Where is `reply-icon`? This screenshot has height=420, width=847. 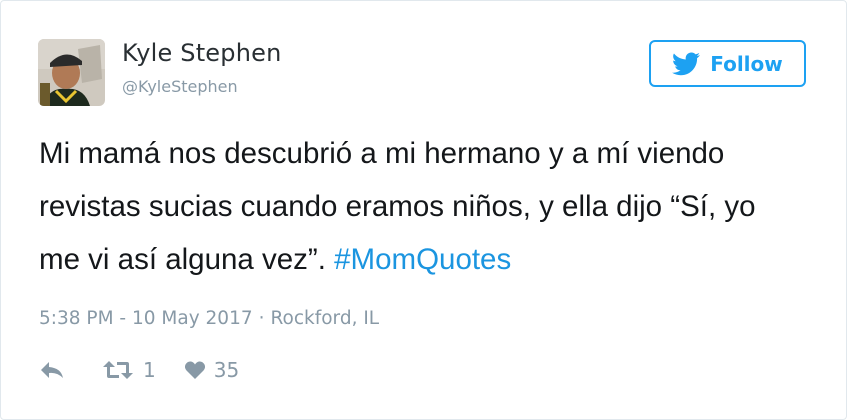
reply-icon is located at coordinates (52, 370).